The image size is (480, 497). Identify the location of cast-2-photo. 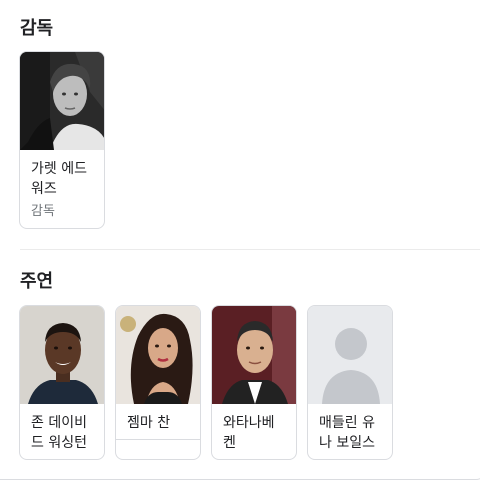
(158, 355).